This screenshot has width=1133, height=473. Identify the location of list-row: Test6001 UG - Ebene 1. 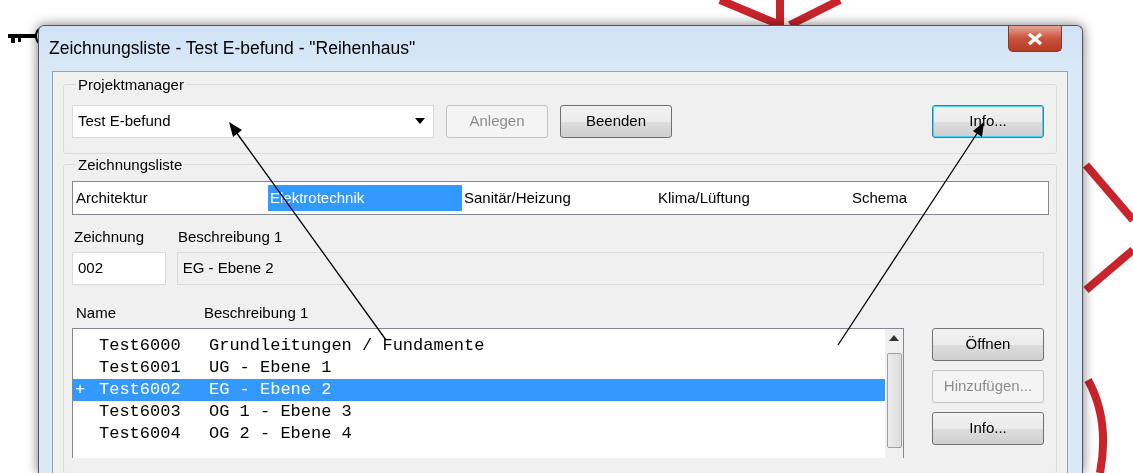
(479, 368).